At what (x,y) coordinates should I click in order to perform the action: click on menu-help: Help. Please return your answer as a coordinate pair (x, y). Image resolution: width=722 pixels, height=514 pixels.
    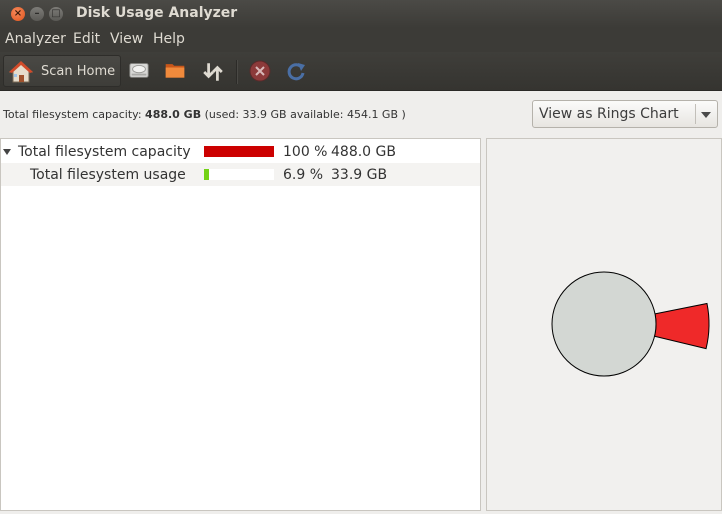
    Looking at the image, I should click on (169, 39).